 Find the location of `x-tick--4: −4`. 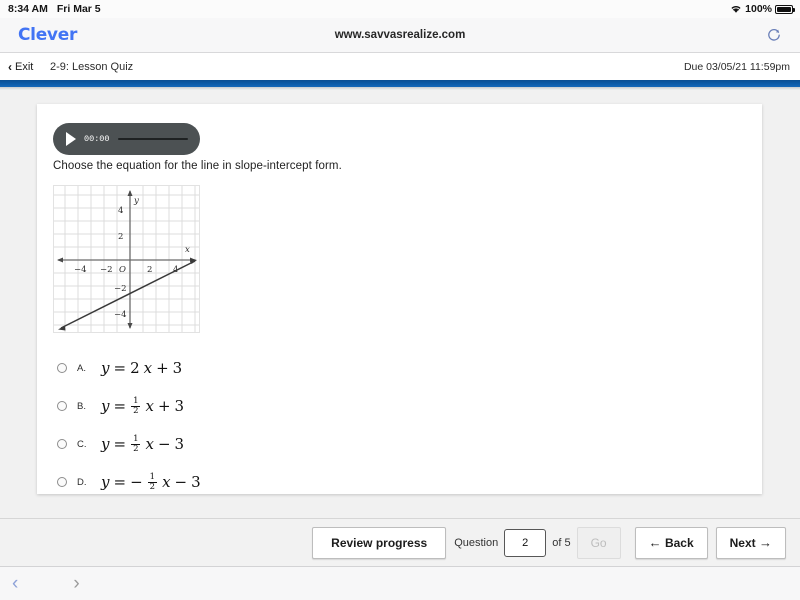

x-tick--4: −4 is located at coordinates (80, 270).